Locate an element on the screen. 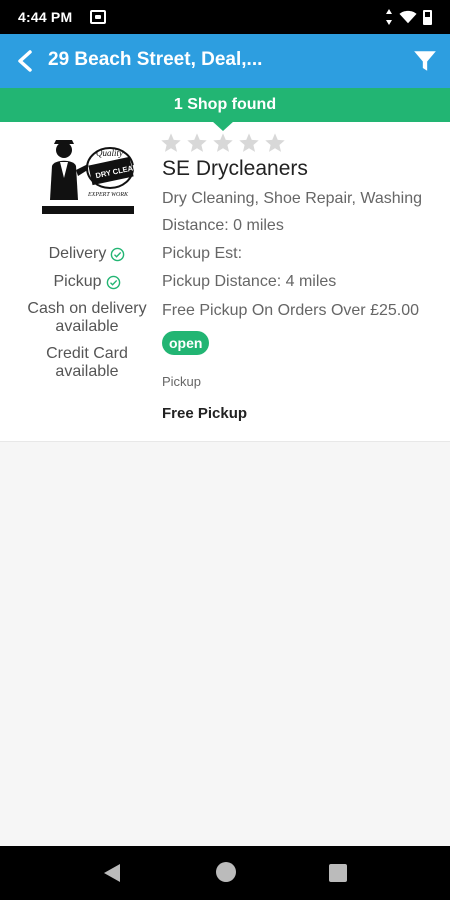  system-nav-bar is located at coordinates (225, 873).